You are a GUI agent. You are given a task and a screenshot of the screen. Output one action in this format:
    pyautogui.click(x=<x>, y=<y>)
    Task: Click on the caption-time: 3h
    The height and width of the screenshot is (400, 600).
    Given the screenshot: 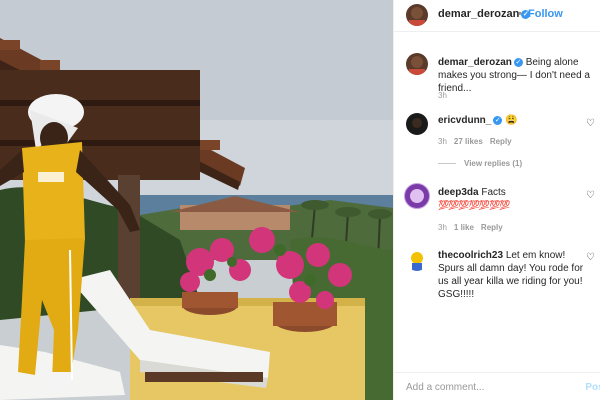 What is the action you would take?
    pyautogui.click(x=442, y=95)
    